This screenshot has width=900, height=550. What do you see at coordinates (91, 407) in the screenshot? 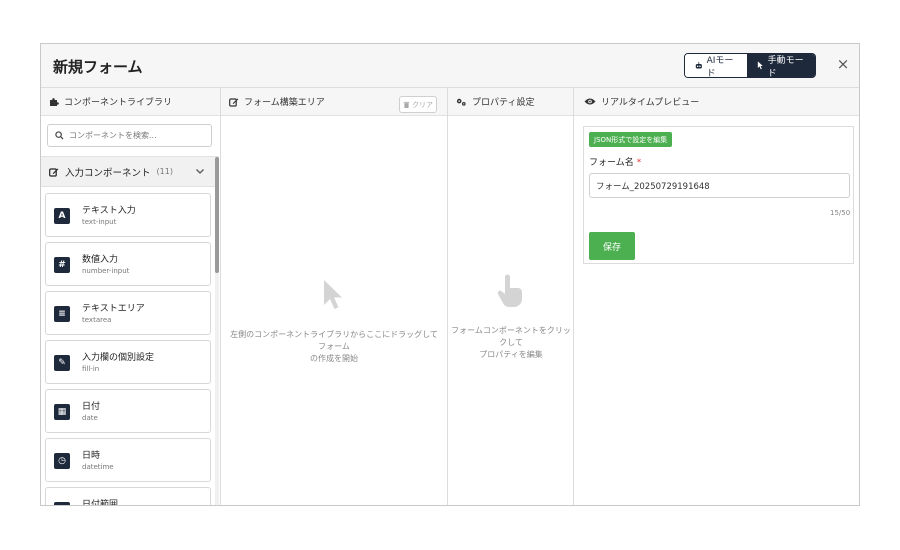
I see `component-label: 日付` at bounding box center [91, 407].